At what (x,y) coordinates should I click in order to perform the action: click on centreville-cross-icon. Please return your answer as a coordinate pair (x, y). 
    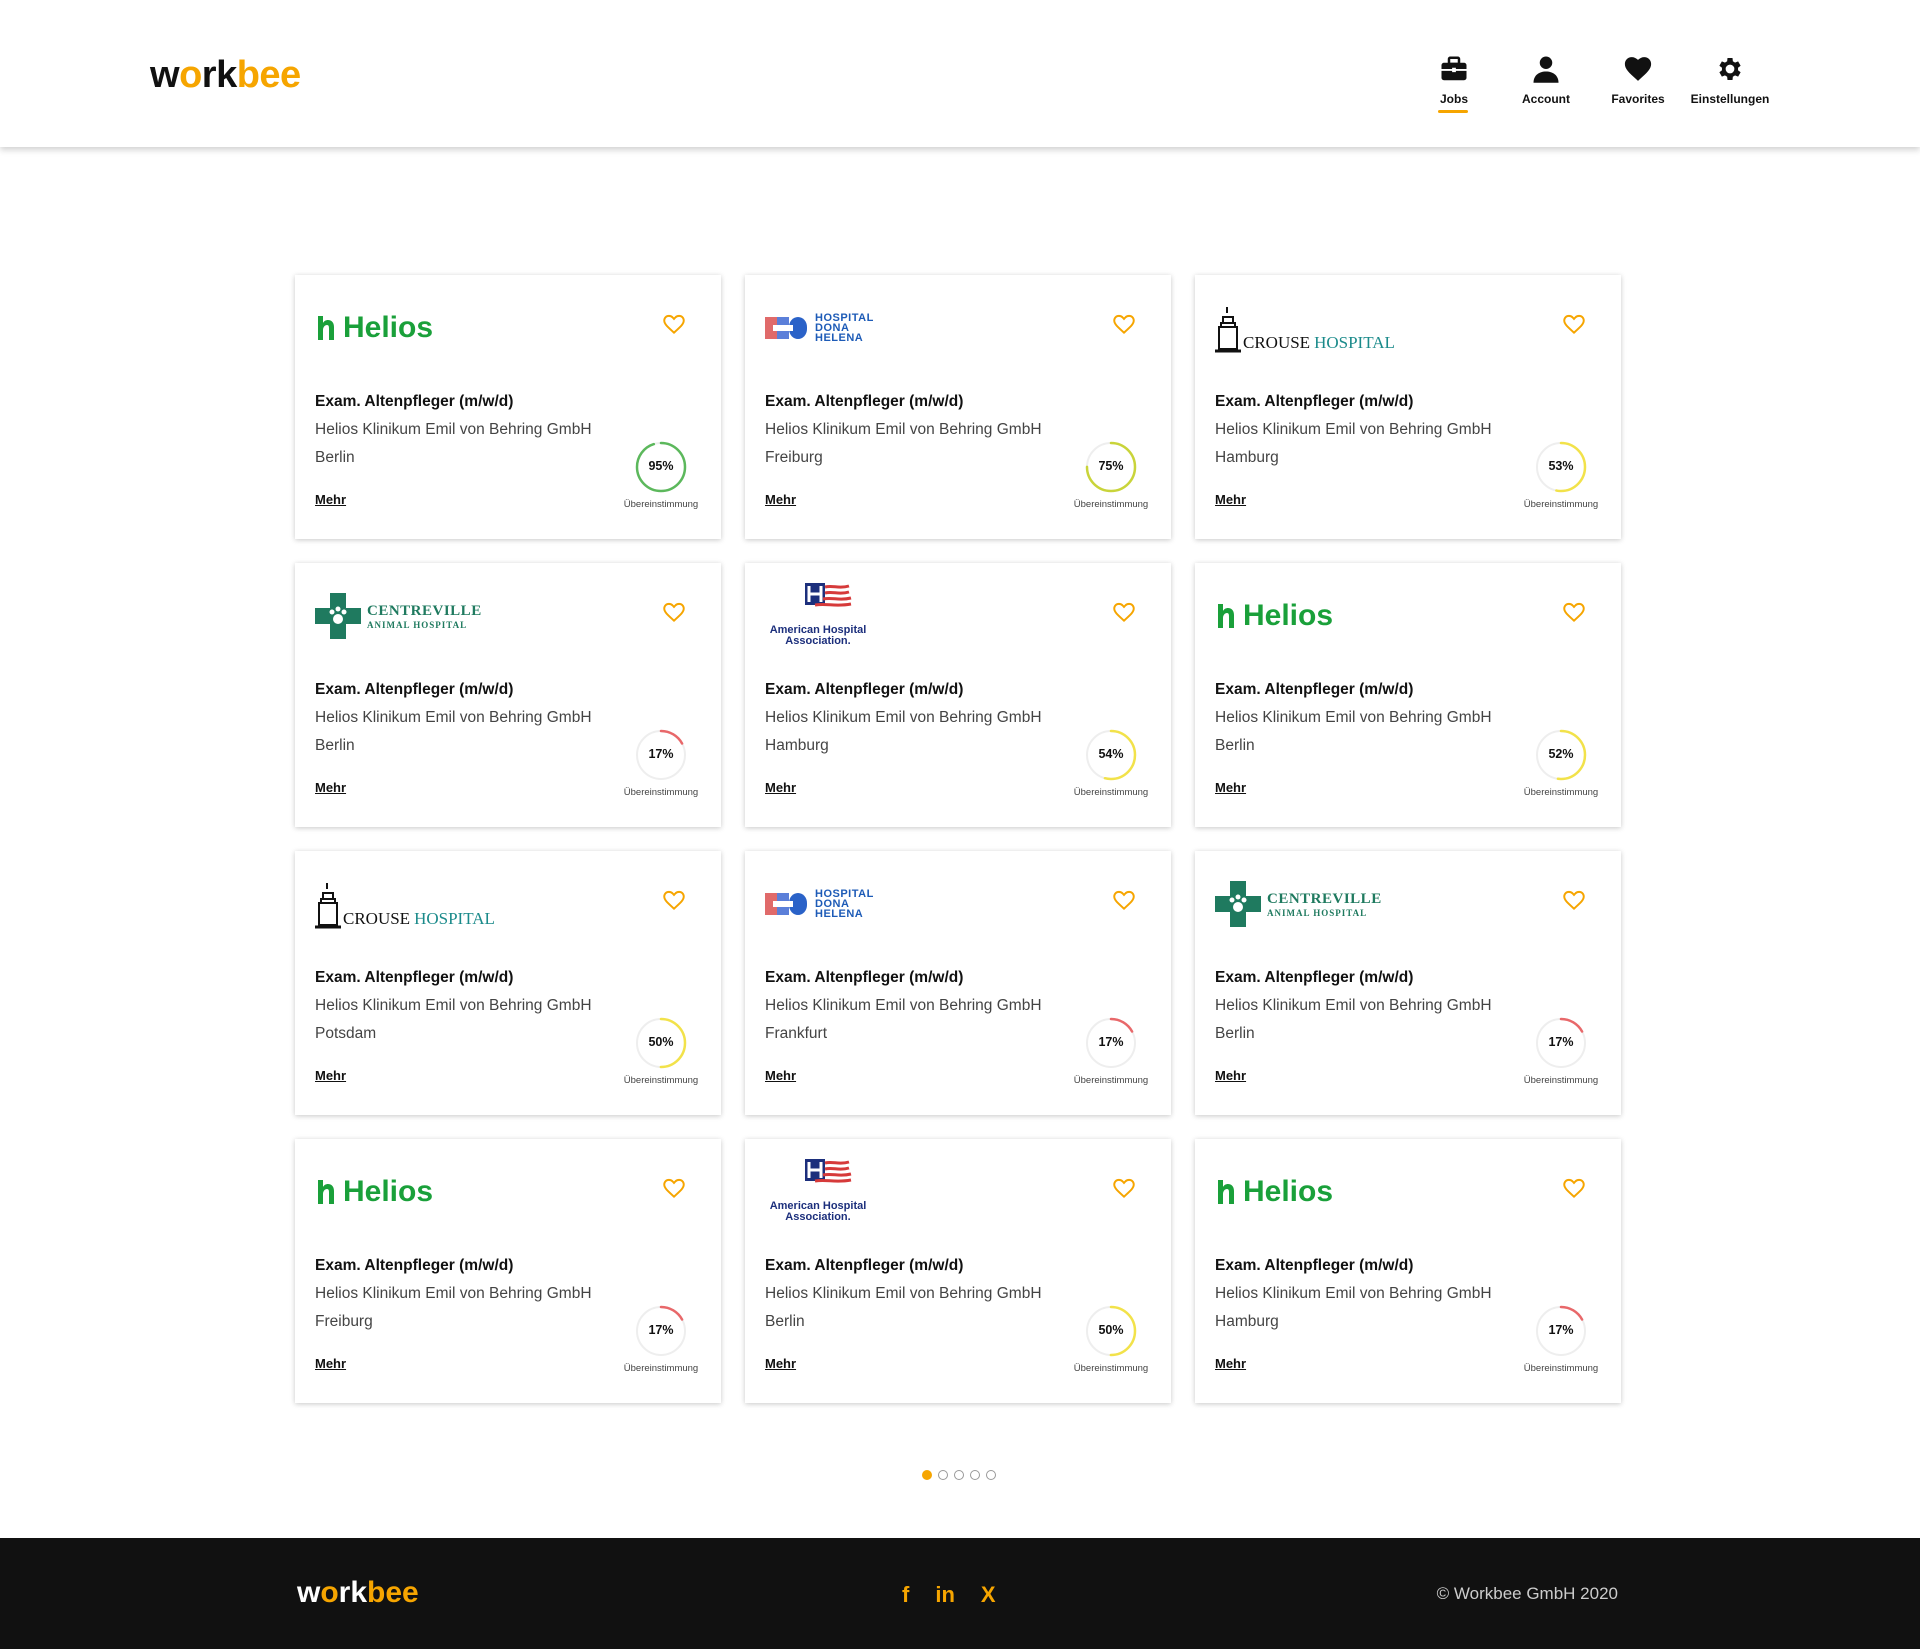
    Looking at the image, I should click on (1238, 904).